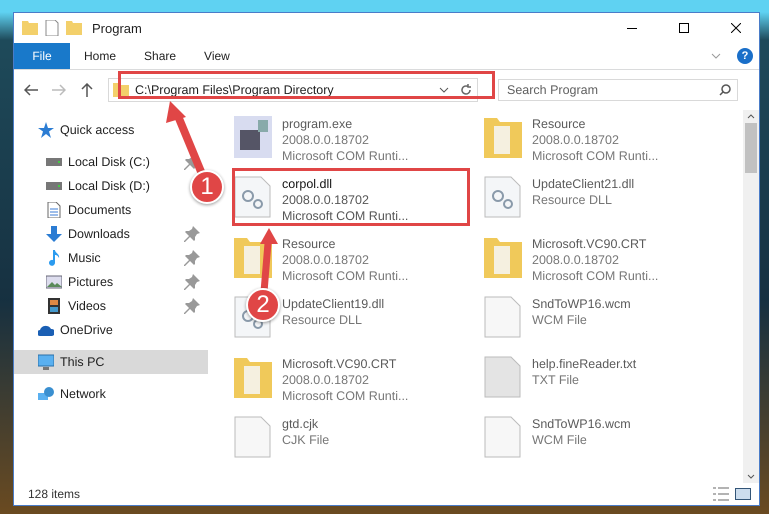 This screenshot has width=769, height=514. Describe the element at coordinates (54, 306) in the screenshot. I see `film-icon` at that location.